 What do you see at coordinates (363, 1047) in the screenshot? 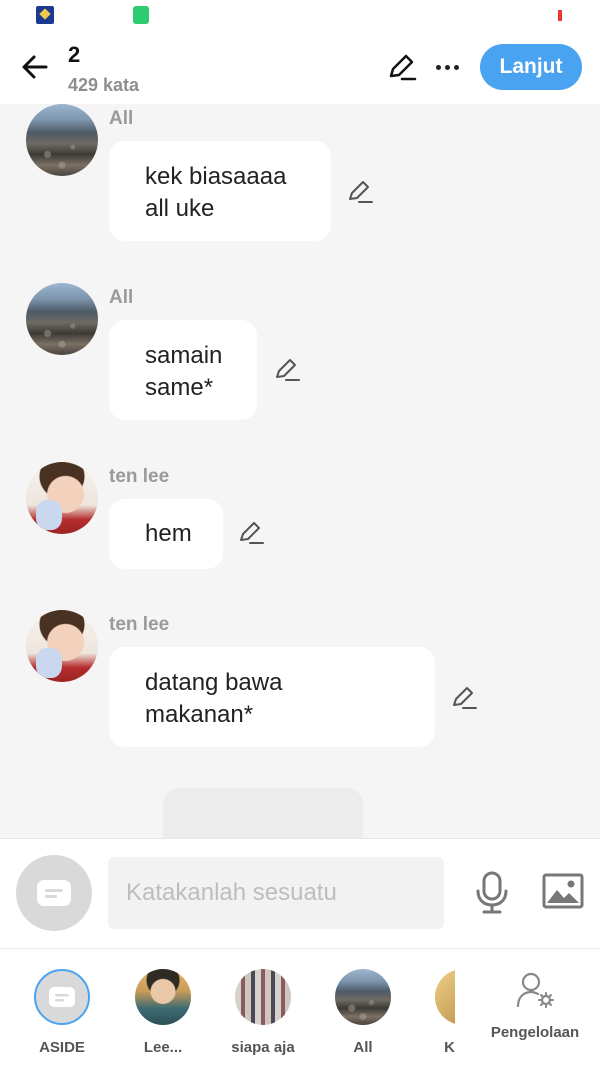
I see `tab-label: All` at bounding box center [363, 1047].